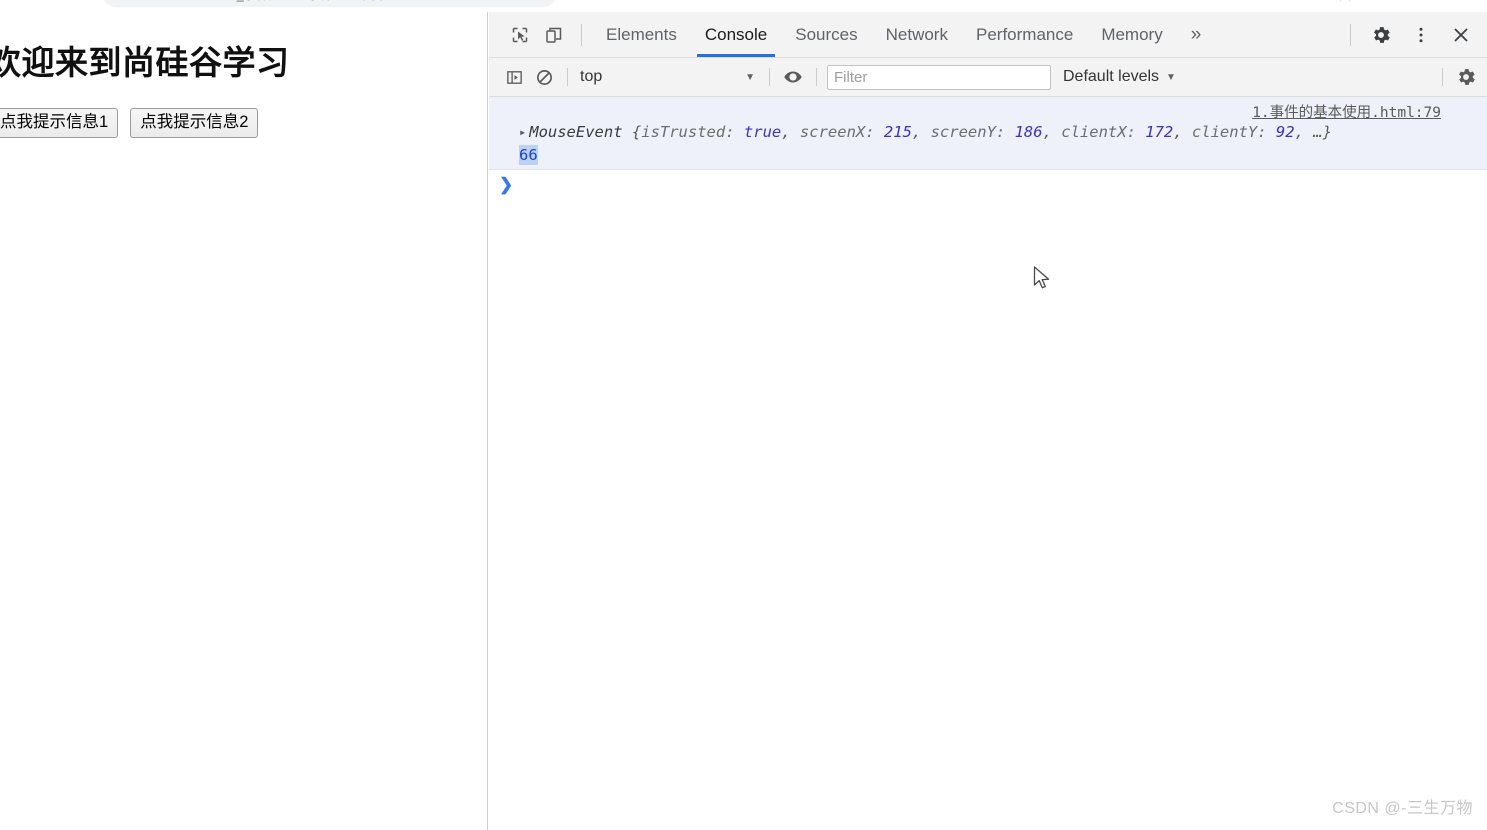 This screenshot has height=830, width=1487. I want to click on disclosure-triangle-icon: ▸, so click(522, 132).